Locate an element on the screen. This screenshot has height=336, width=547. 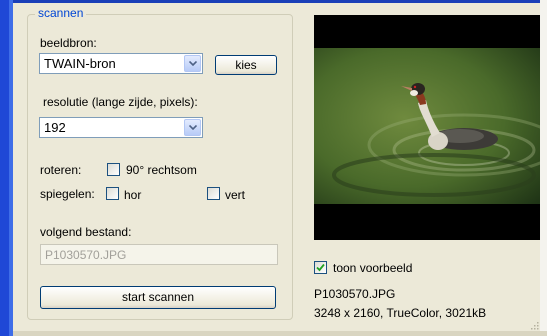
mirror-horizontal-label: hor is located at coordinates (132, 195).